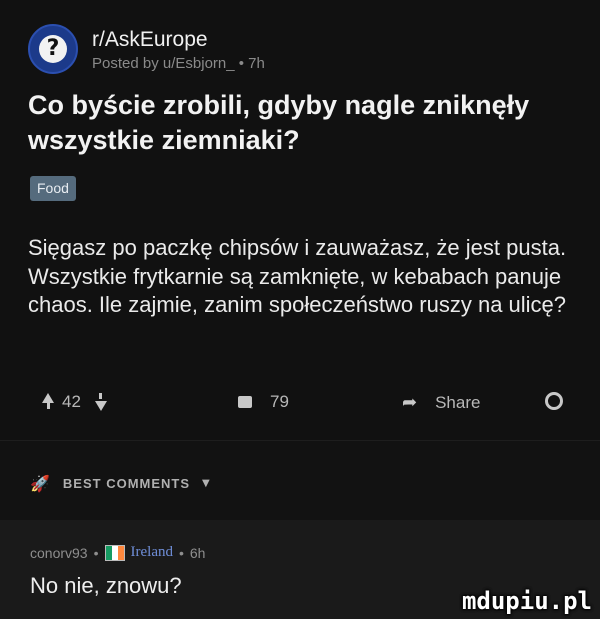 The image size is (600, 619). I want to click on watermark: mdupiu.pl, so click(526, 601).